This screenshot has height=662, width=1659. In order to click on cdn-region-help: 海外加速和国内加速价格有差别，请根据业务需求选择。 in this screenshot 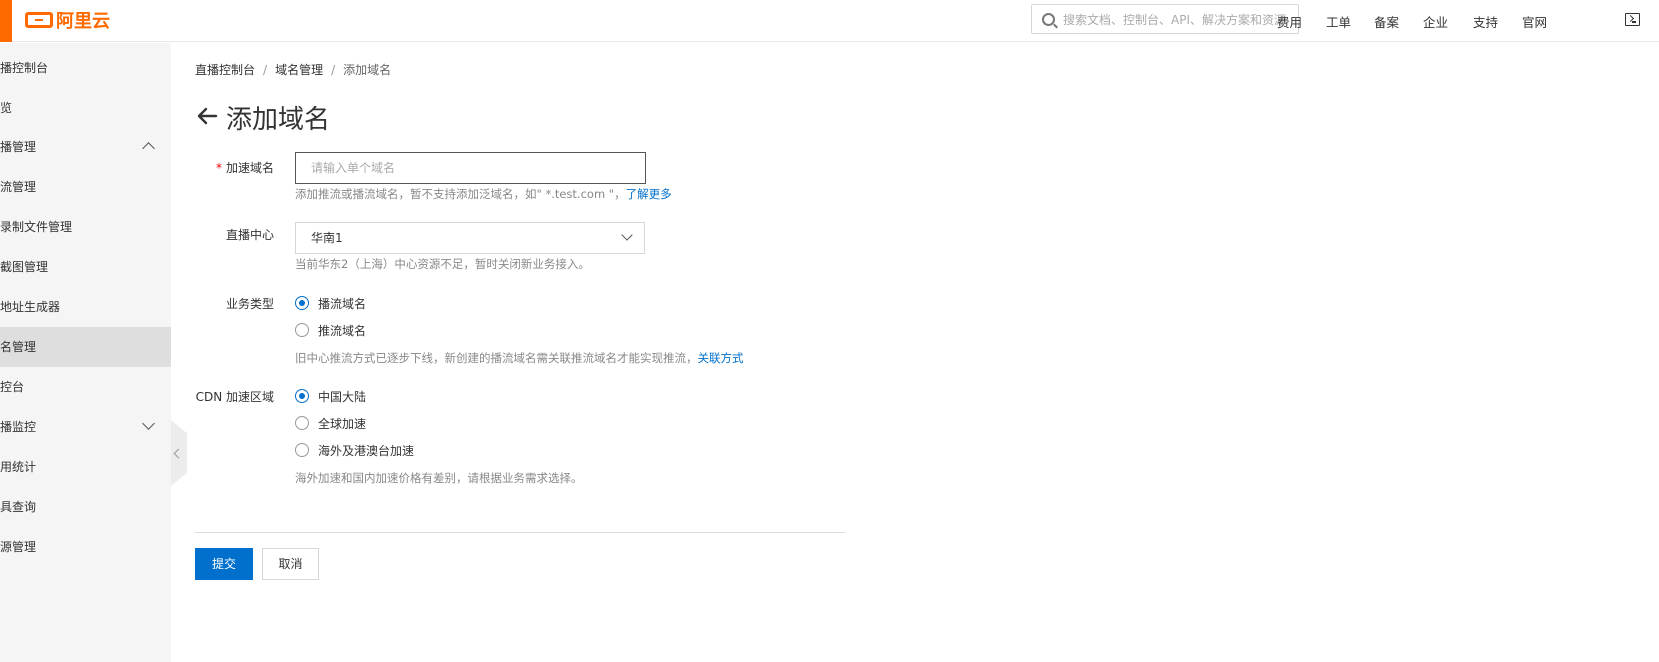, I will do `click(439, 478)`.